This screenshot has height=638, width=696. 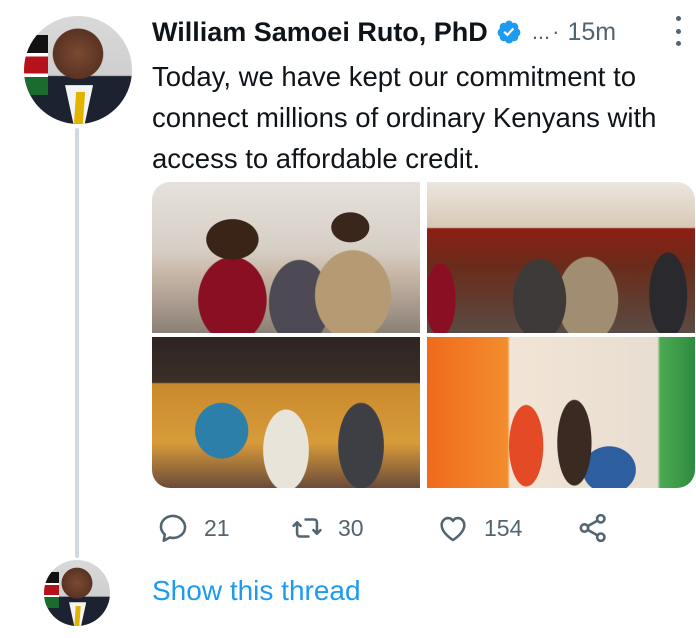 I want to click on retweet-button: 30, so click(x=327, y=528).